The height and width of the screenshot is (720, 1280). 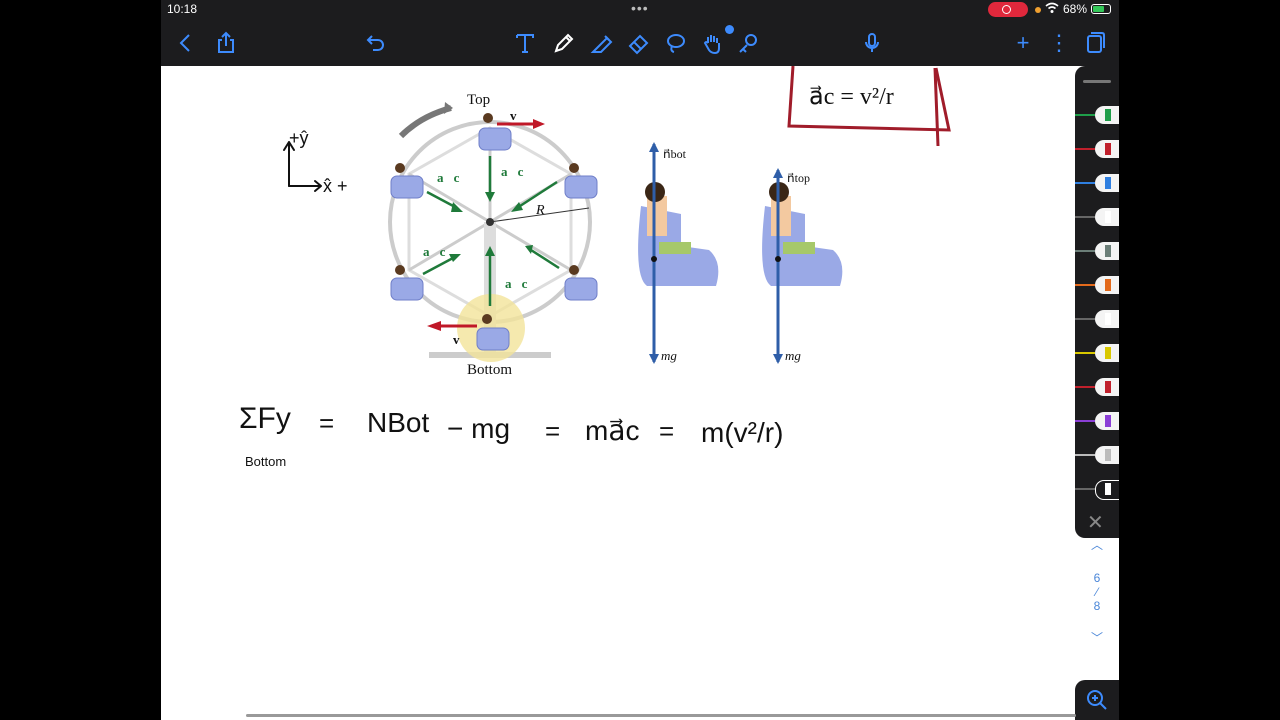 I want to click on eq-part-5: ma⃗c, so click(x=612, y=430).